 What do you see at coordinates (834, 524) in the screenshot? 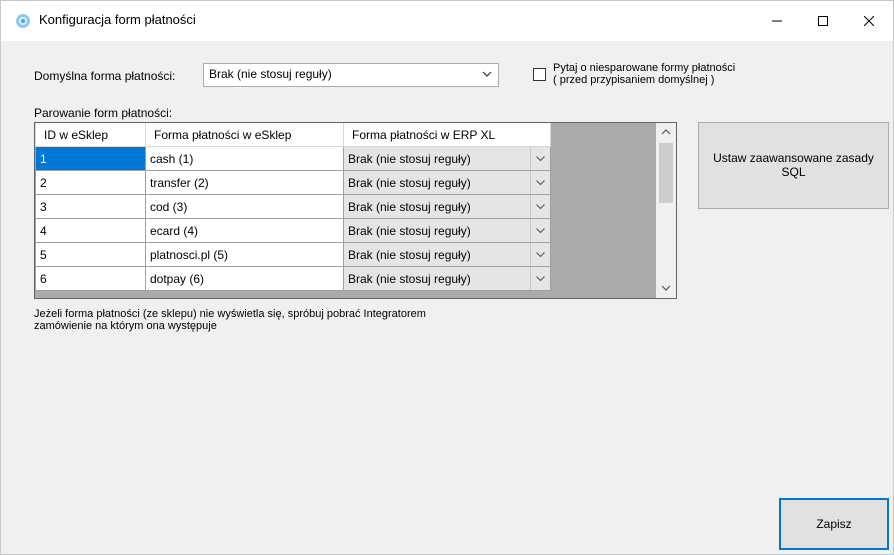
I see `save-button: Zapisz` at bounding box center [834, 524].